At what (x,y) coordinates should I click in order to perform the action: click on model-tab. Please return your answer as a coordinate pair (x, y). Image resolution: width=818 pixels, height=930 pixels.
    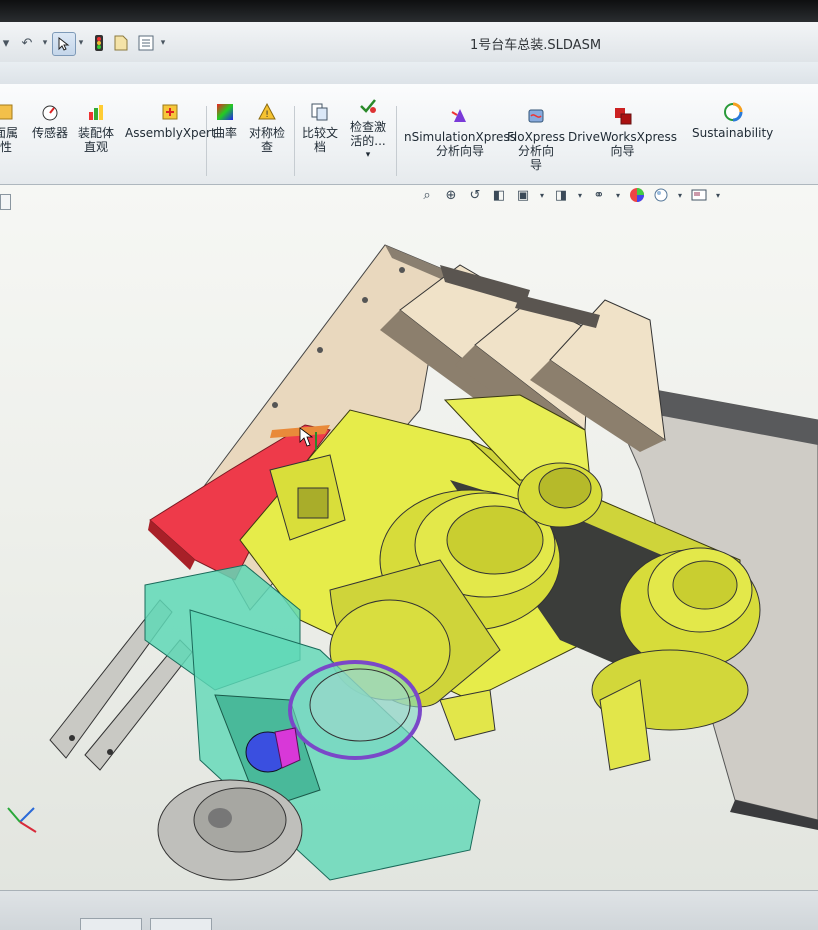
    Looking at the image, I should click on (111, 924).